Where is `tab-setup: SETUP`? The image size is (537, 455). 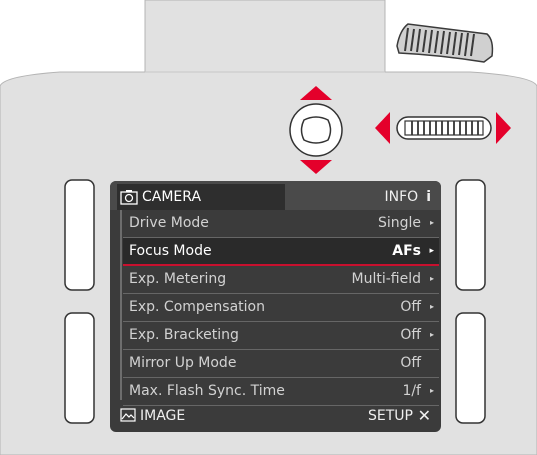
tab-setup: SETUP is located at coordinates (390, 416).